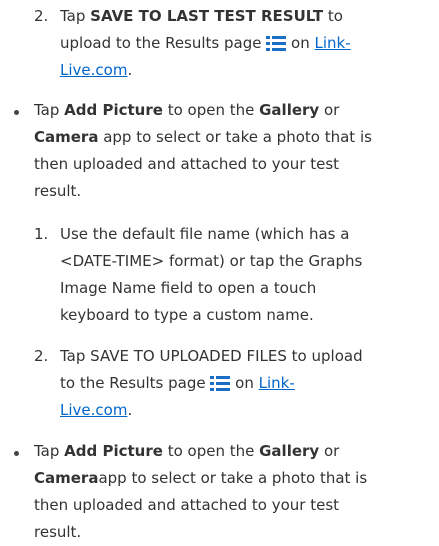 Image resolution: width=439 pixels, height=546 pixels. What do you see at coordinates (211, 261) in the screenshot?
I see `step-text-line: <DATE-TIME> format) or tap the Graphs` at bounding box center [211, 261].